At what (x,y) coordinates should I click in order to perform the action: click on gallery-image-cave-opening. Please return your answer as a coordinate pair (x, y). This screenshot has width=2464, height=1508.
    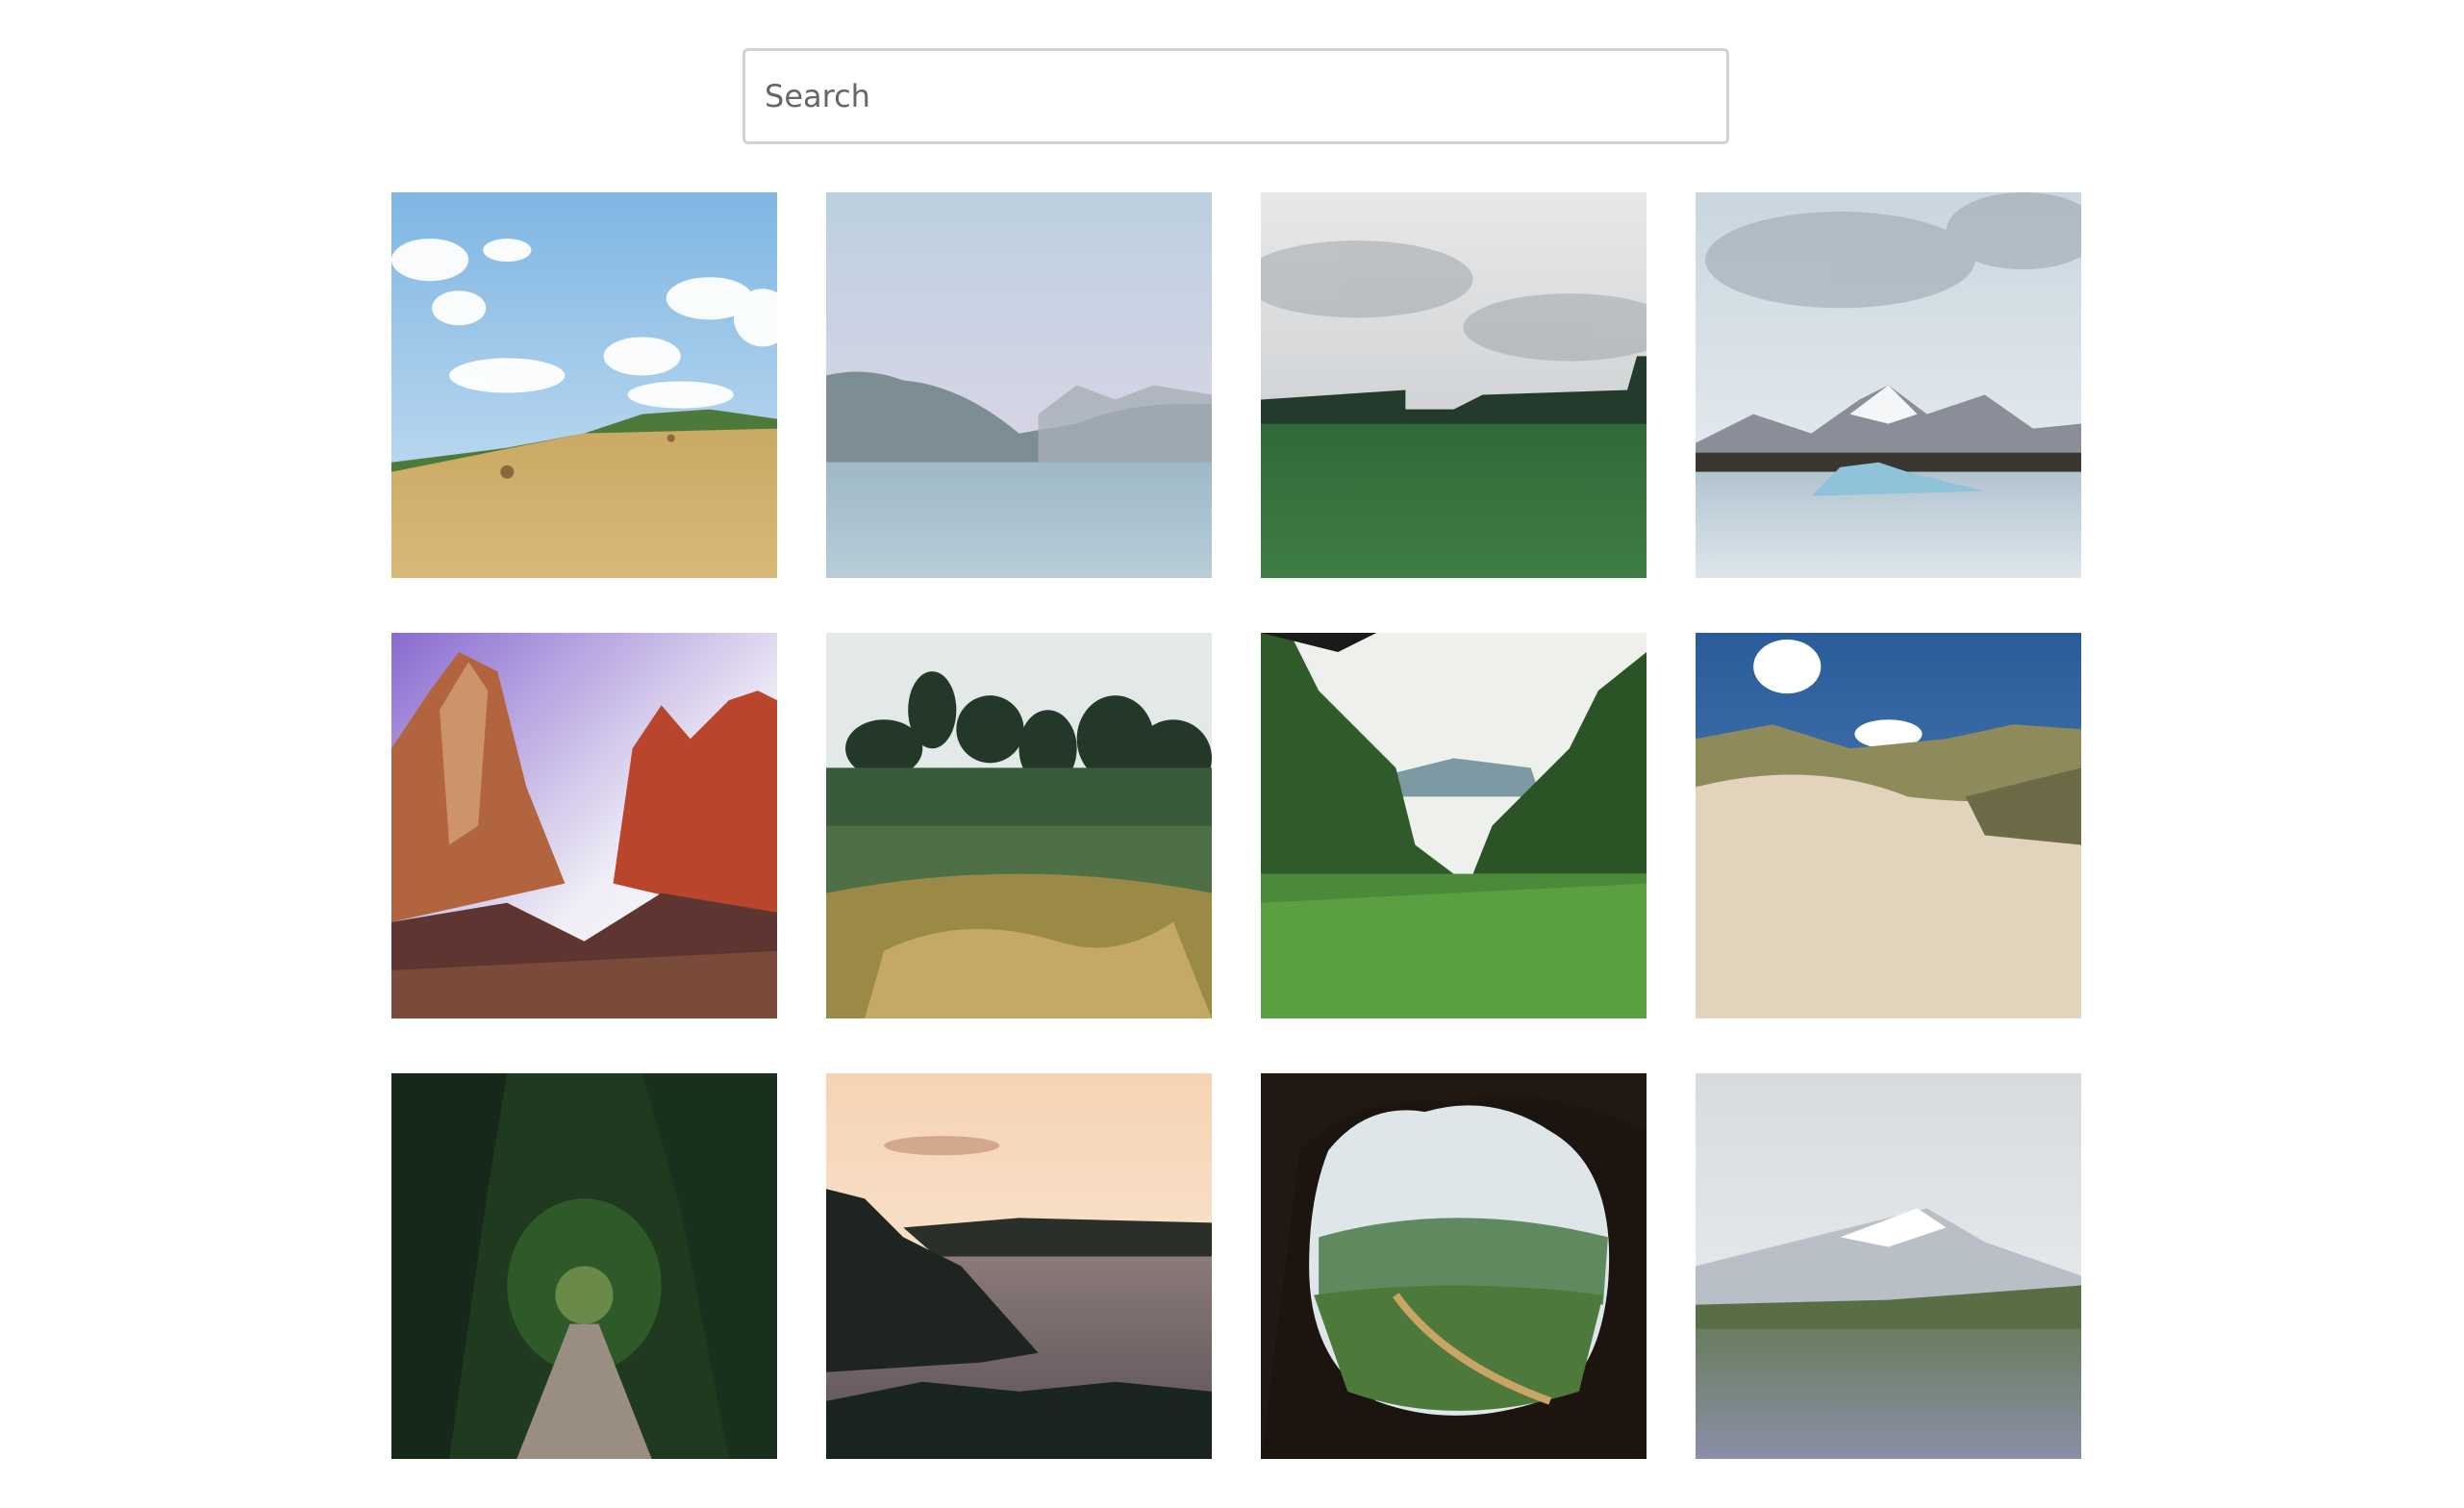
    Looking at the image, I should click on (1454, 1266).